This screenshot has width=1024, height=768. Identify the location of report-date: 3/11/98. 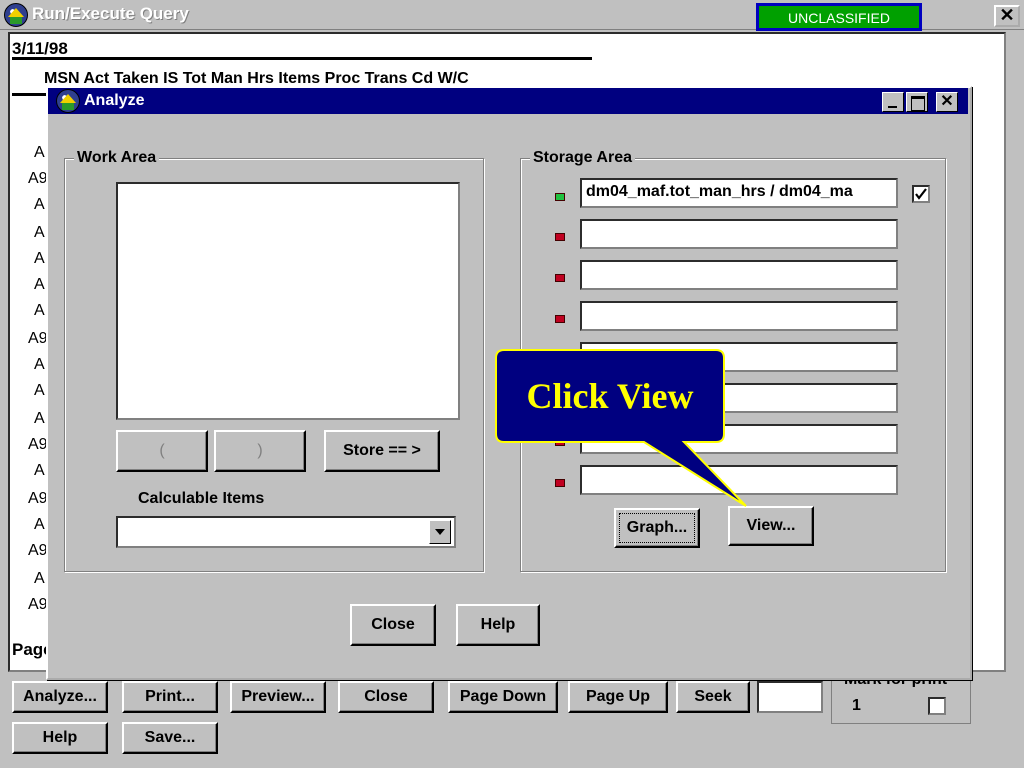
(40, 48).